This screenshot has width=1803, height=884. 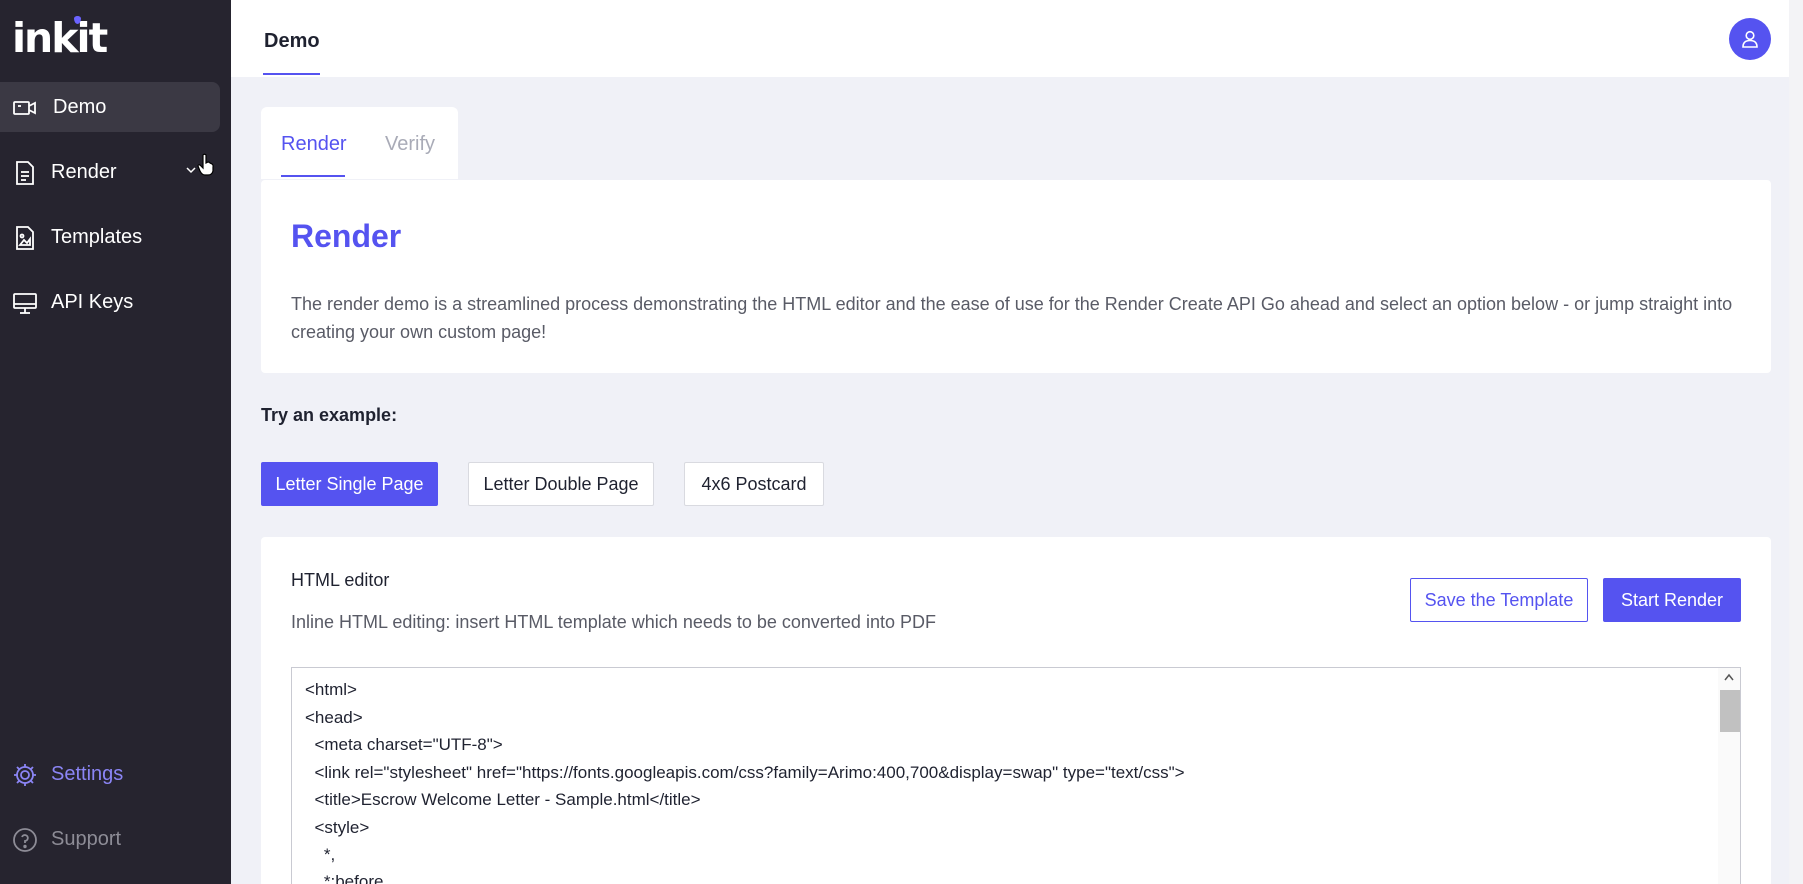 I want to click on hand-cursor-icon, so click(x=205, y=164).